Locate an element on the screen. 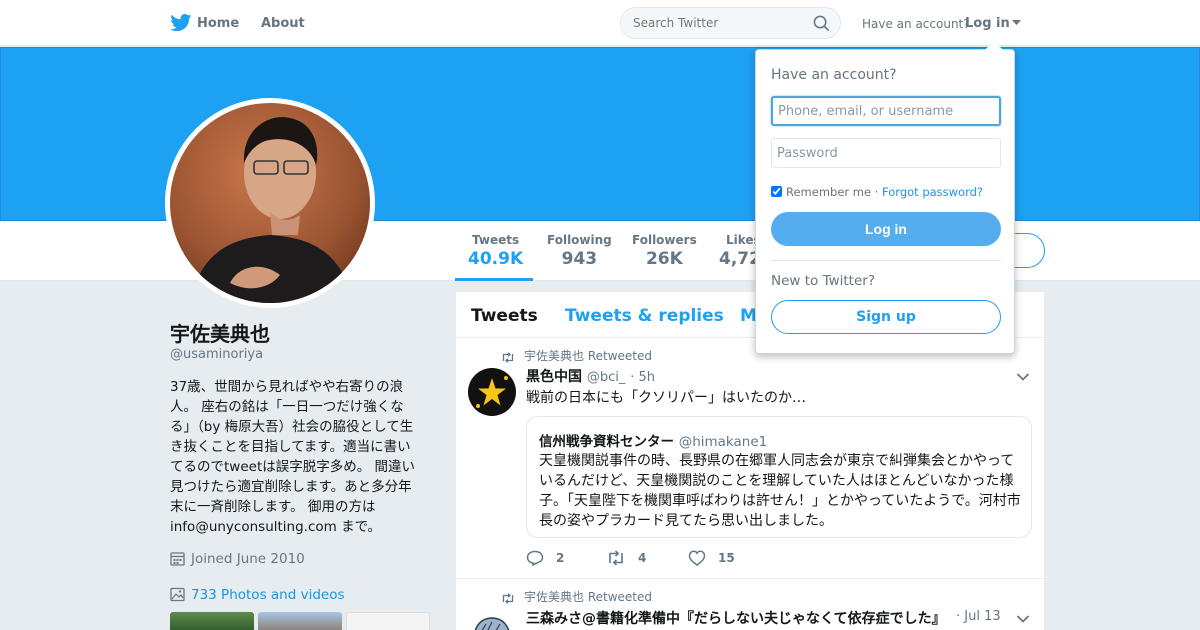  stat-tweets: Tweets 40.9K is located at coordinates (495, 251).